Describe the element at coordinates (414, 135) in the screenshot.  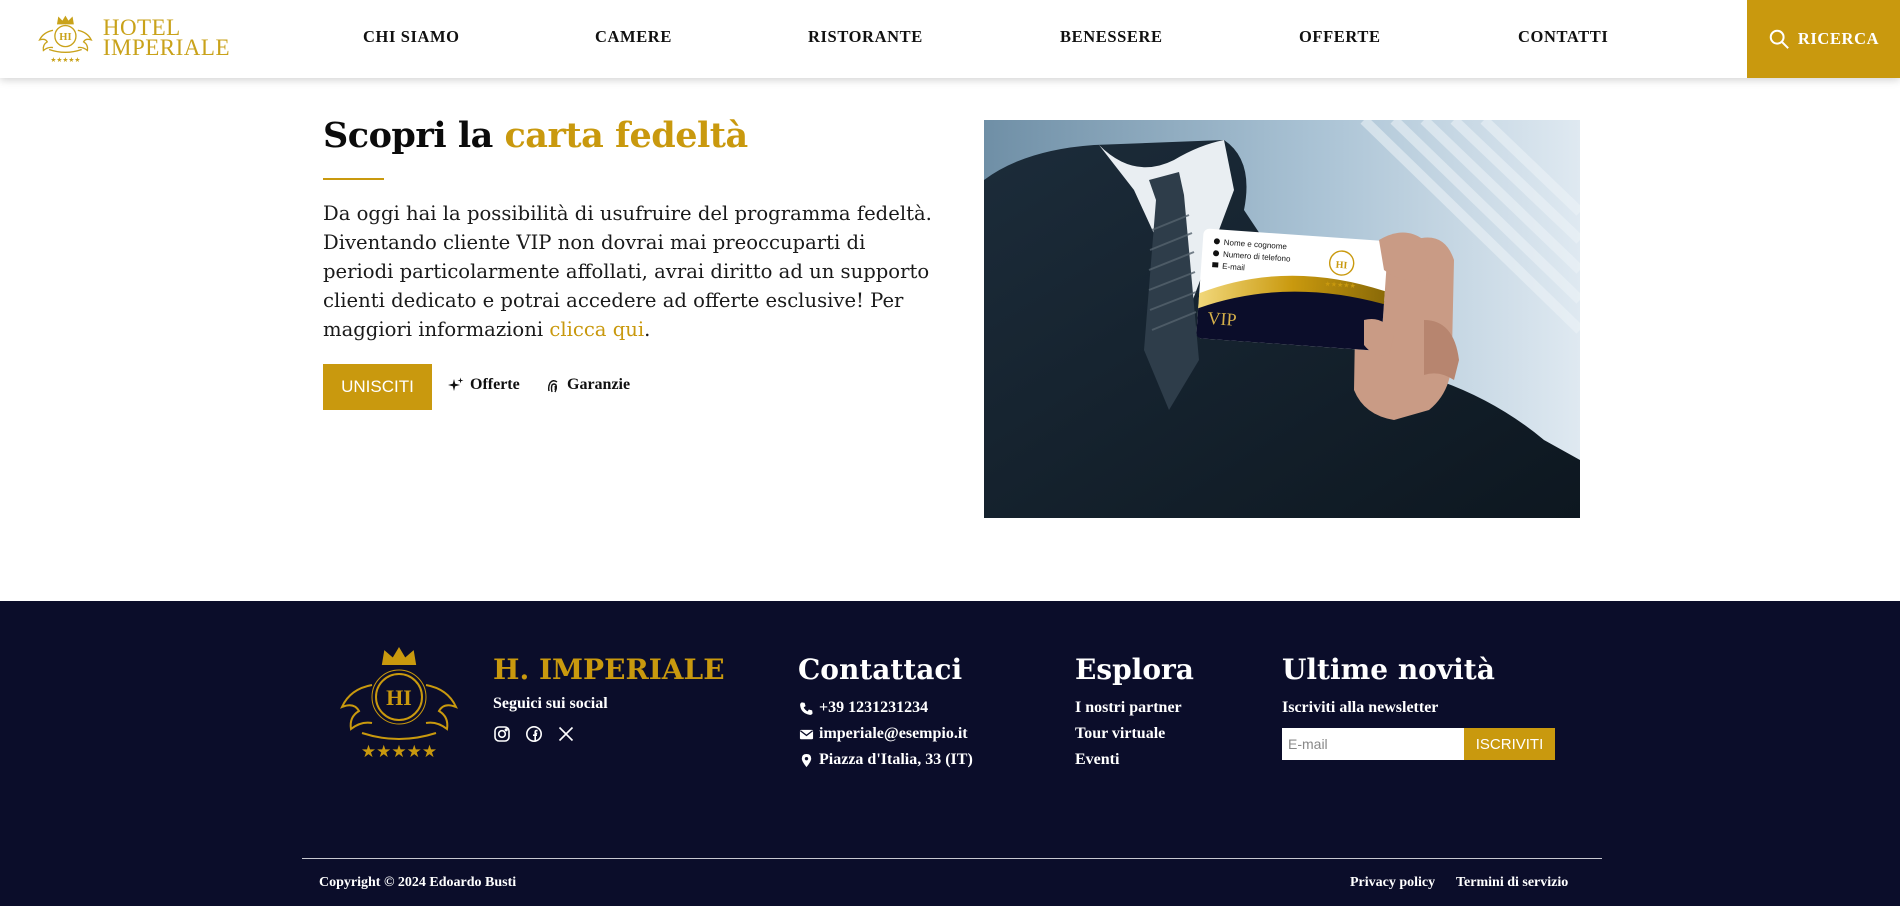
I see `title-plain: Scopri la` at that location.